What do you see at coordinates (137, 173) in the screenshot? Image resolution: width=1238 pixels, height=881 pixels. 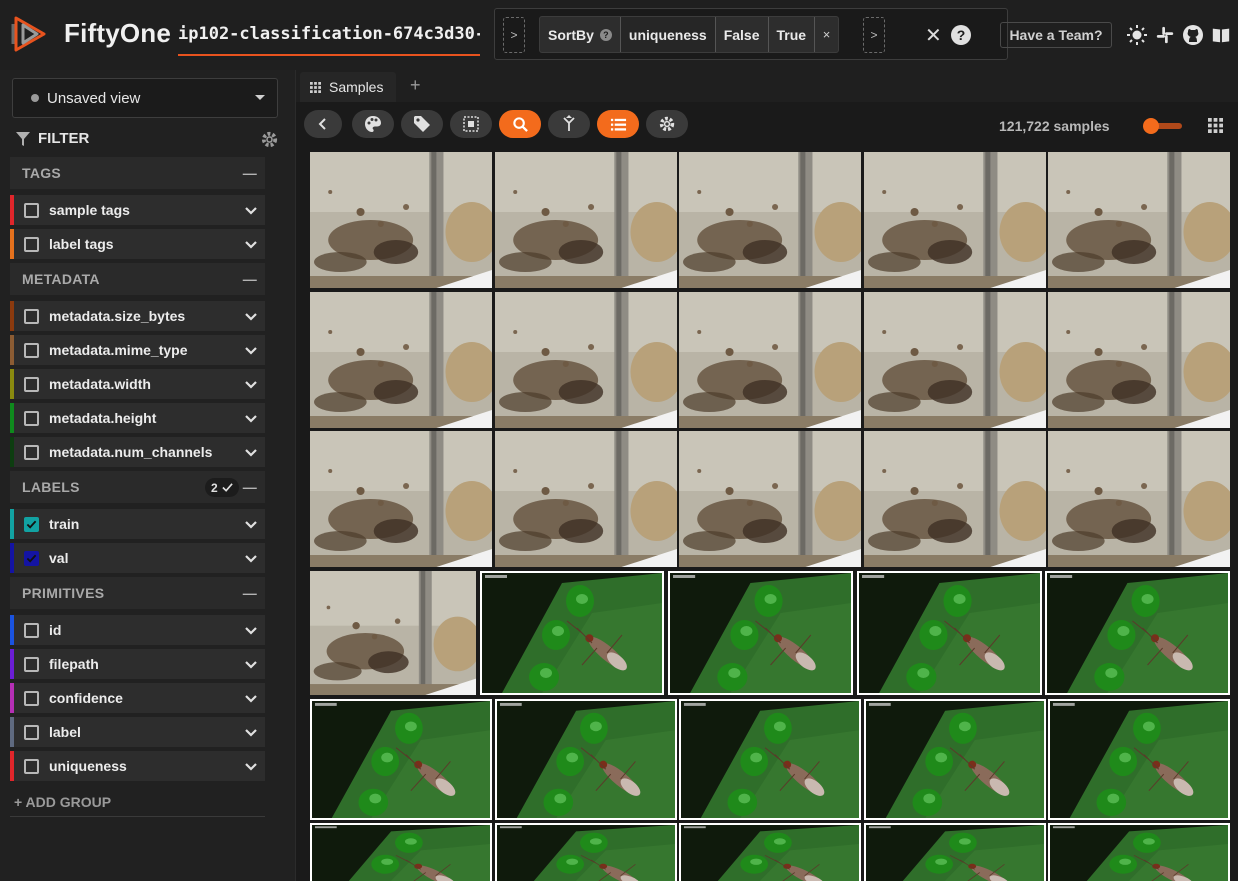 I see `group-header-tags: TAGS —` at bounding box center [137, 173].